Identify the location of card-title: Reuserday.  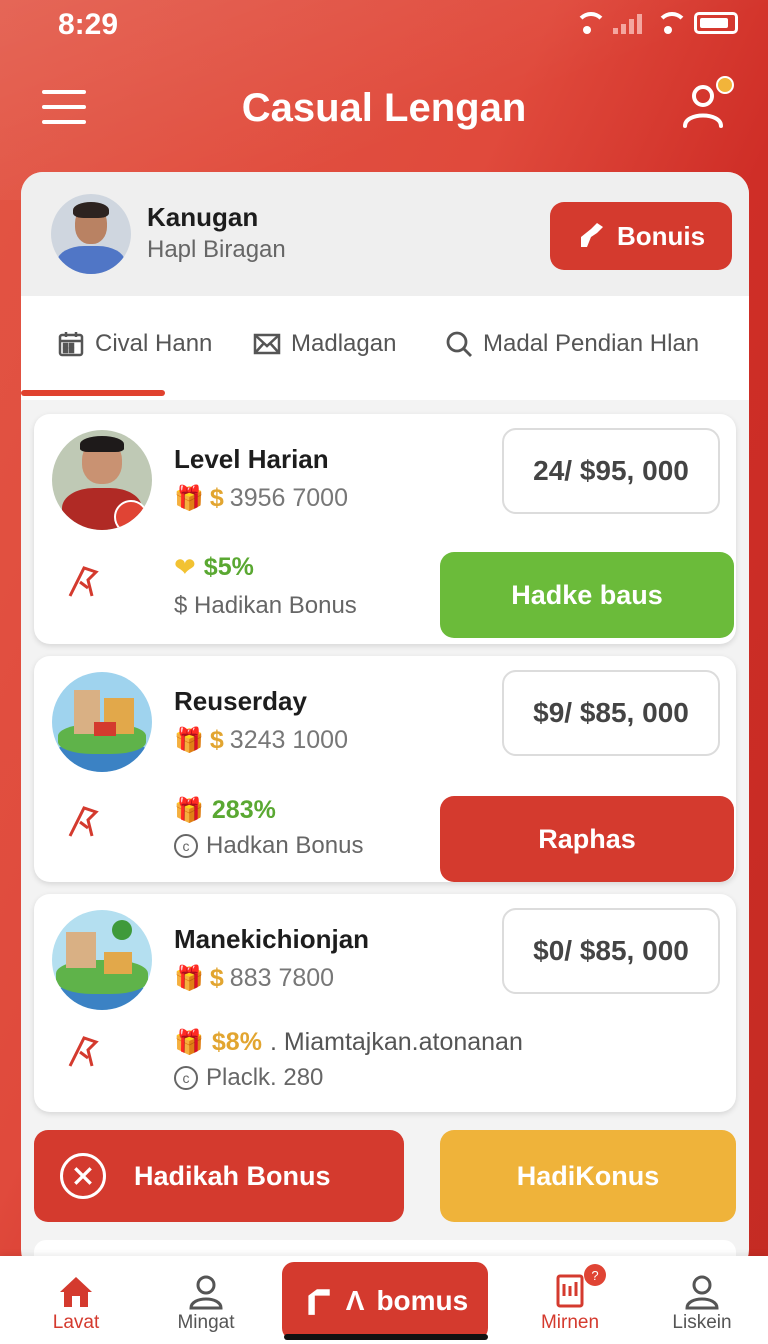
(240, 701).